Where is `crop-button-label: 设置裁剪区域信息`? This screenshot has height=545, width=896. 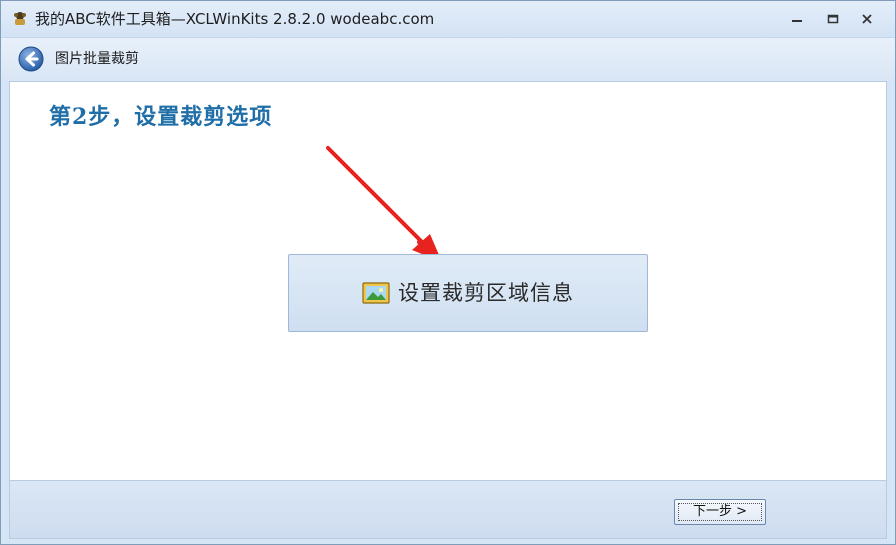
crop-button-label: 设置裁剪区域信息 is located at coordinates (486, 293).